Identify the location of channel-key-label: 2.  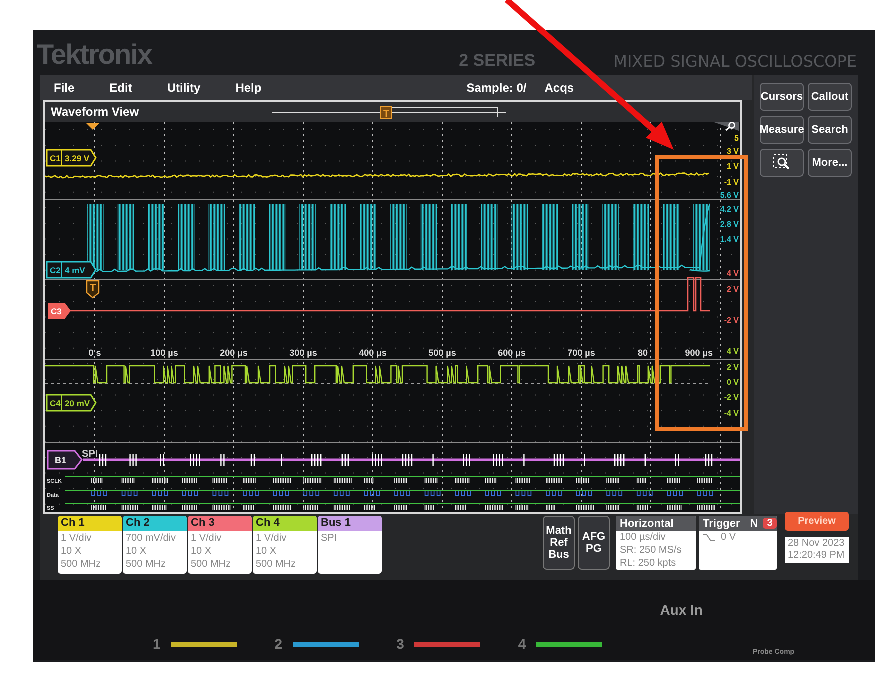
(278, 644).